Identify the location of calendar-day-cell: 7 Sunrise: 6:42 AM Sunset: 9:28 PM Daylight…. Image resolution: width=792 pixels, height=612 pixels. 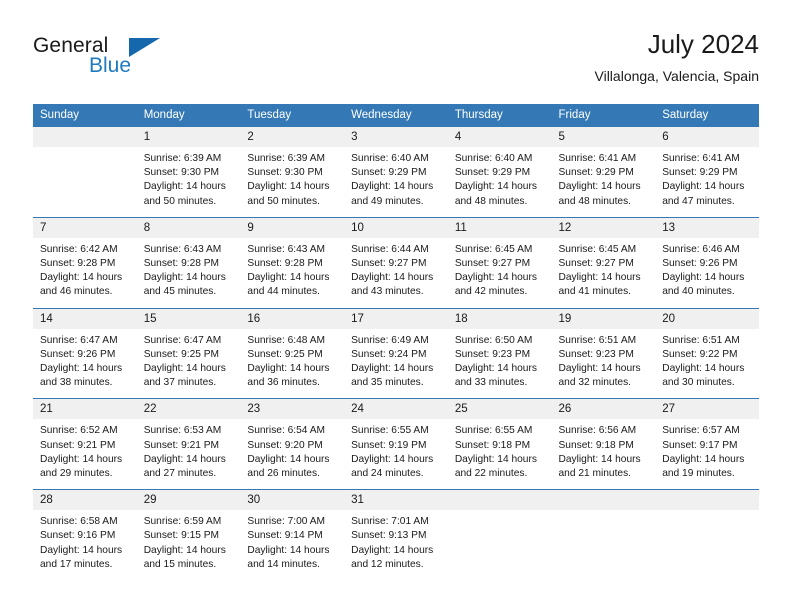
(85, 262).